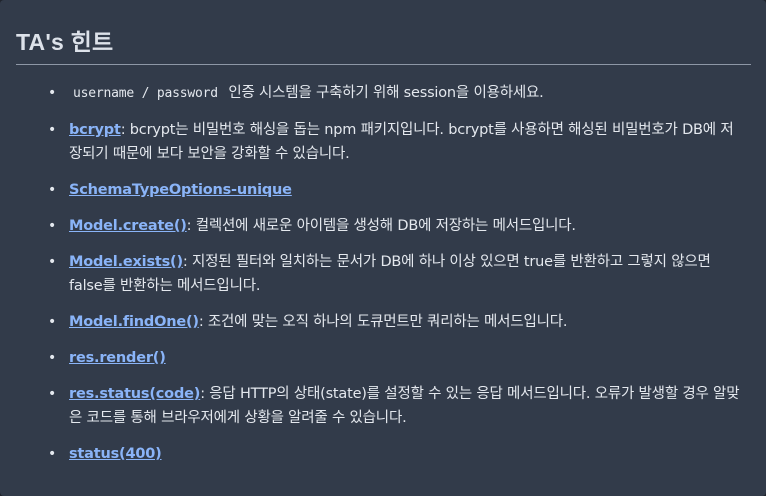 The image size is (766, 496). Describe the element at coordinates (145, 93) in the screenshot. I see `inline-code: username / password` at that location.